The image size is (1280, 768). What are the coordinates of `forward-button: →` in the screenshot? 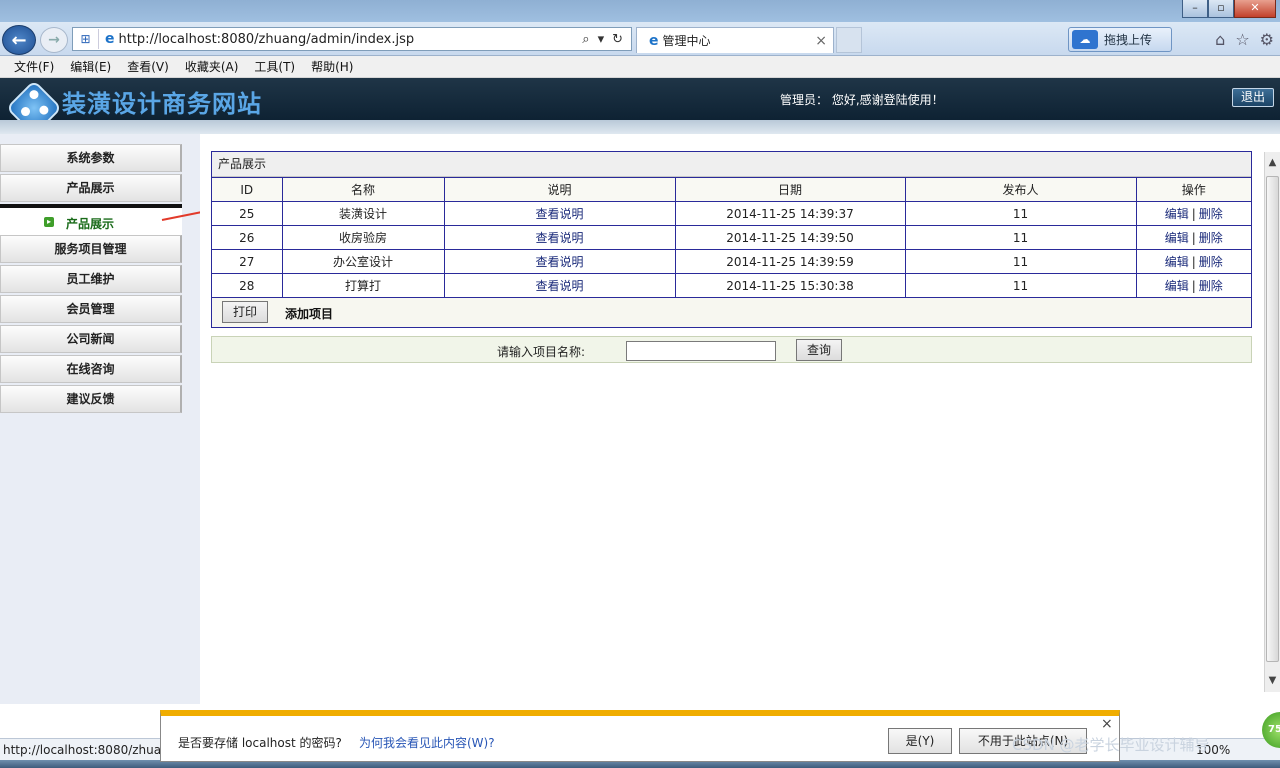 It's located at (54, 40).